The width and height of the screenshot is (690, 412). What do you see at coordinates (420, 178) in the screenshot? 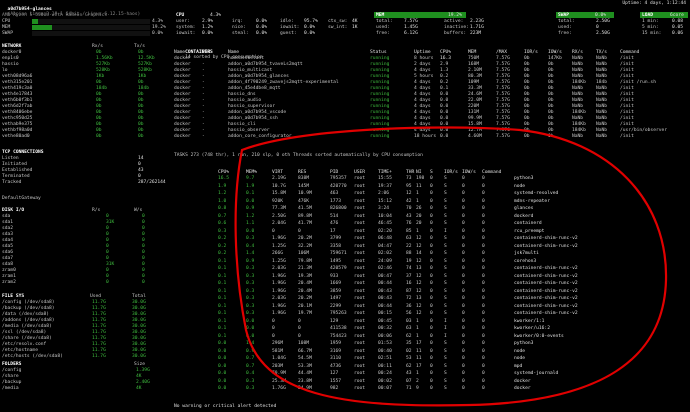
I see `process-row: 198` at bounding box center [420, 178].